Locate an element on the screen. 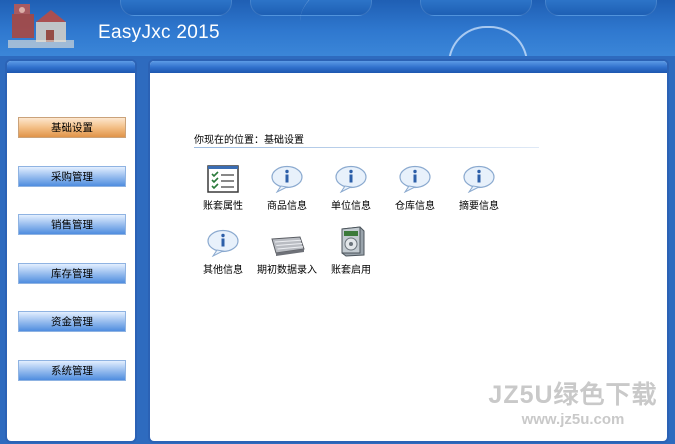  site-watermark: JZ5U绿色下载 www.jz5u.com is located at coordinates (573, 405).